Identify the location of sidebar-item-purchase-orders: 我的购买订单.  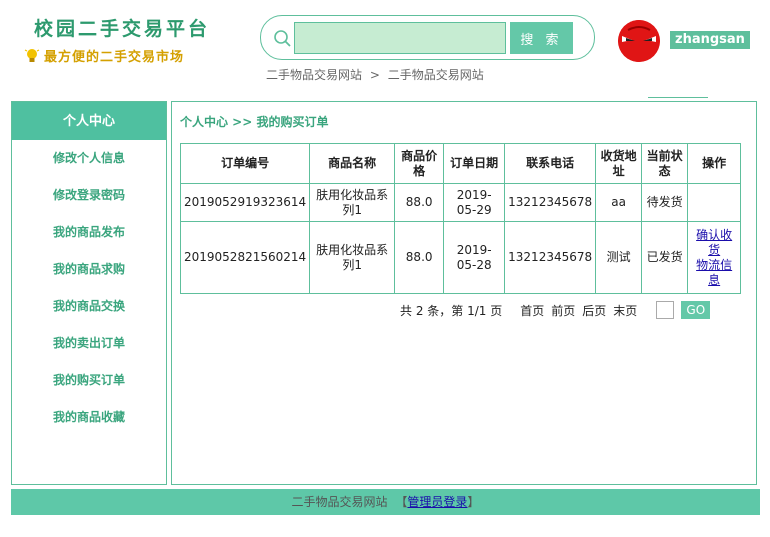
(89, 380).